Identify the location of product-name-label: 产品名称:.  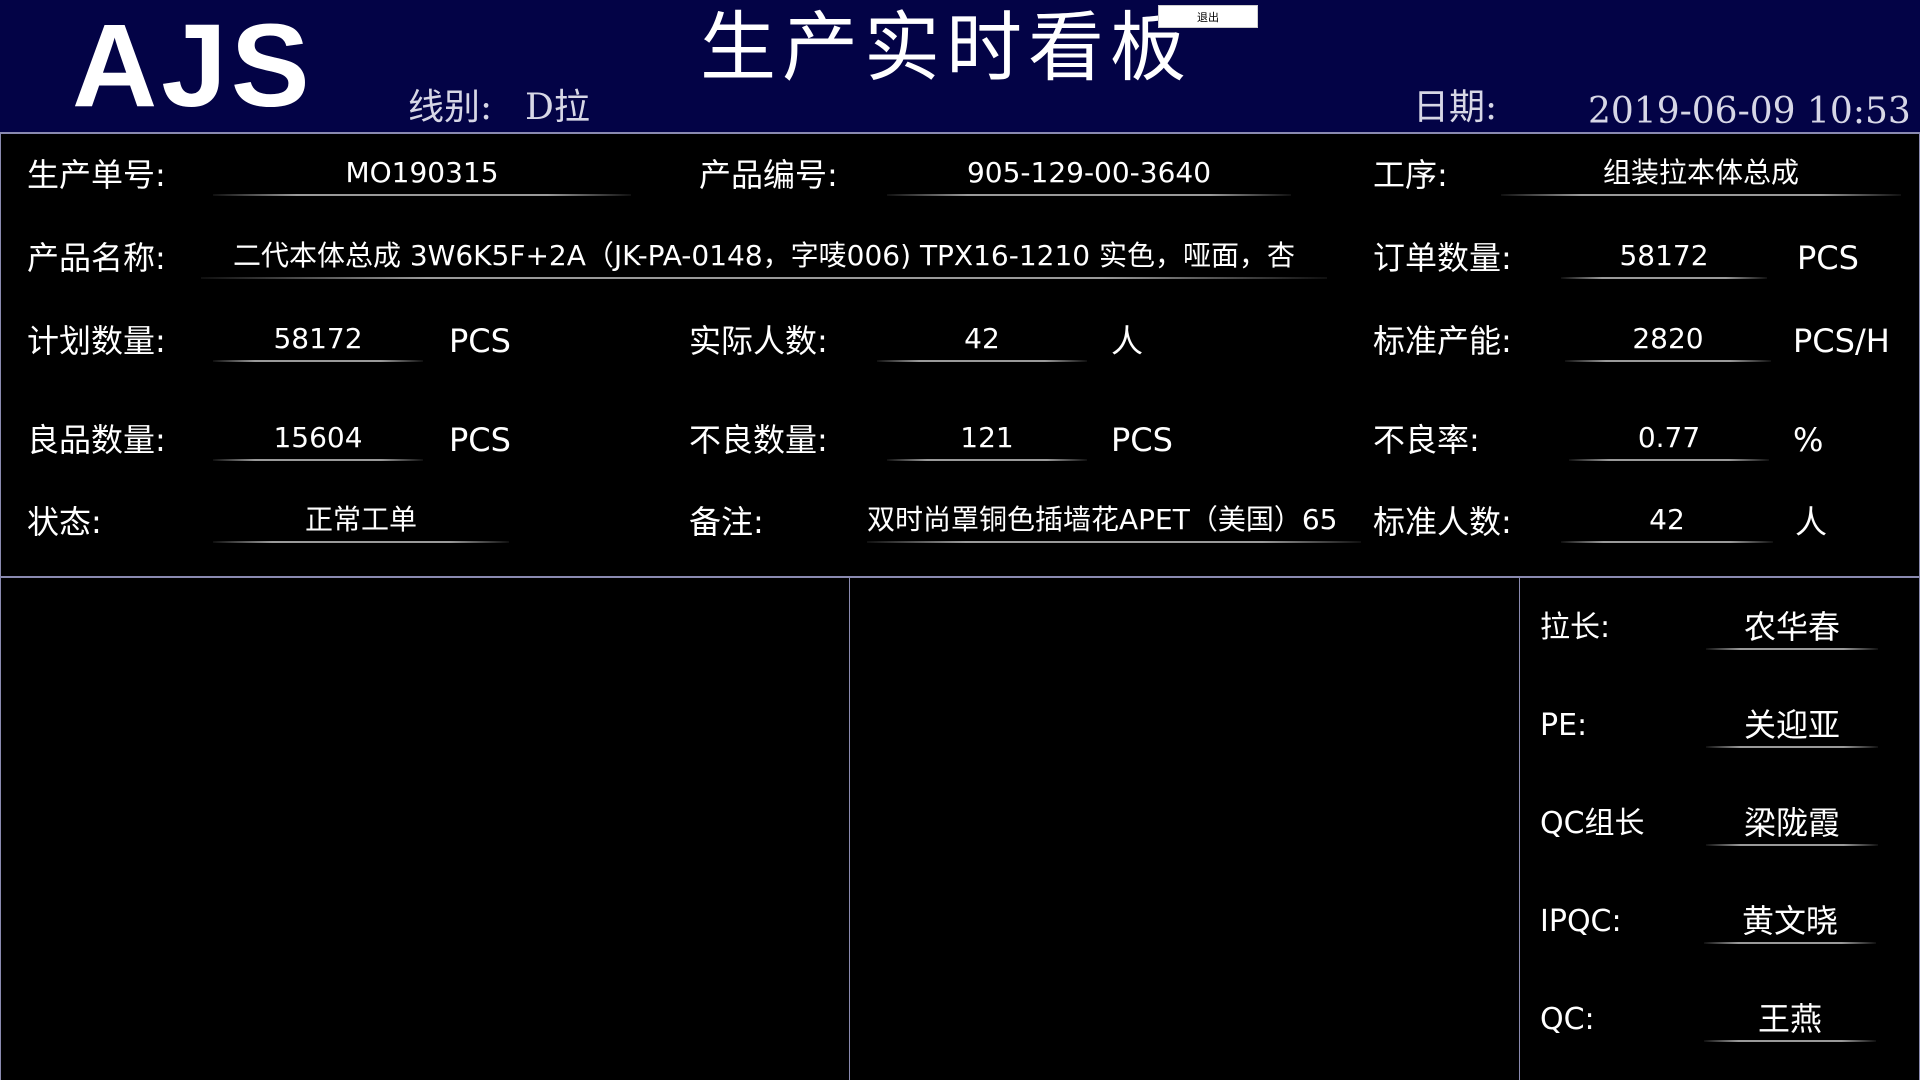
(96, 258).